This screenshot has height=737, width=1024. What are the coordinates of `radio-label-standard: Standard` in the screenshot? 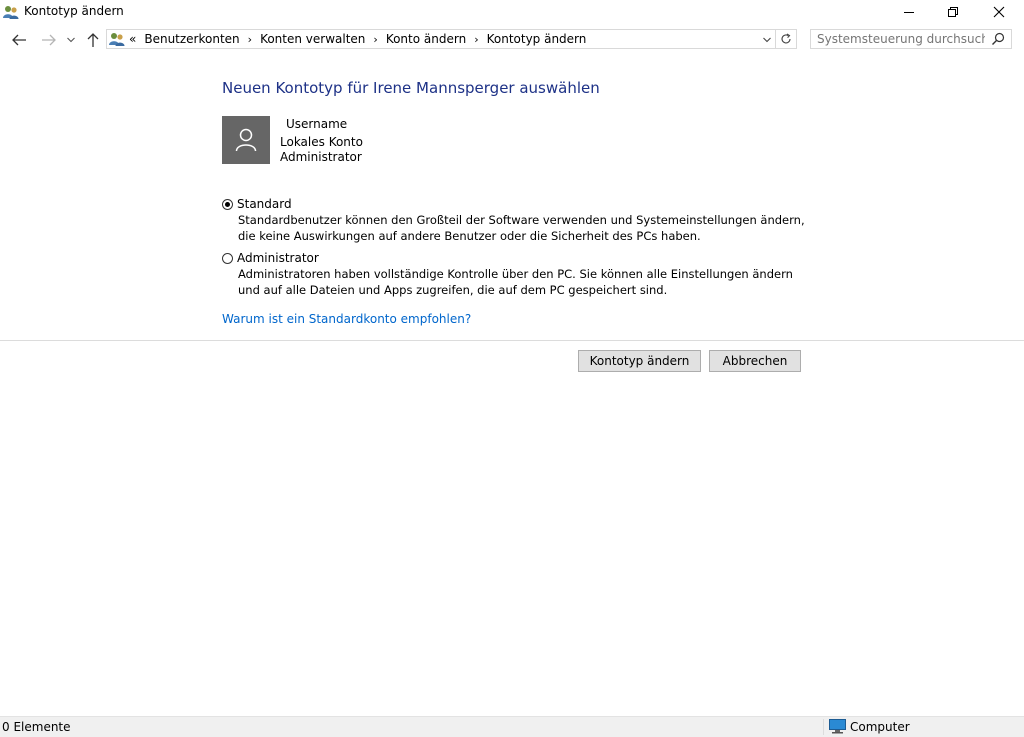 It's located at (264, 204).